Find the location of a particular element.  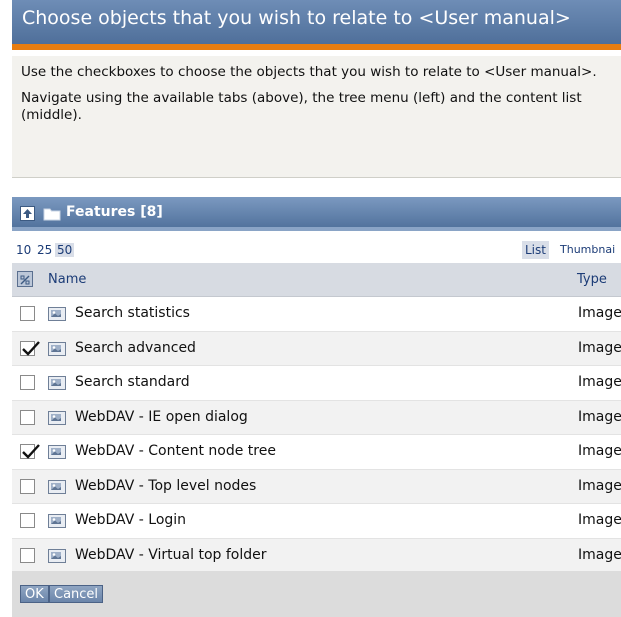

folder-icon is located at coordinates (52, 214).